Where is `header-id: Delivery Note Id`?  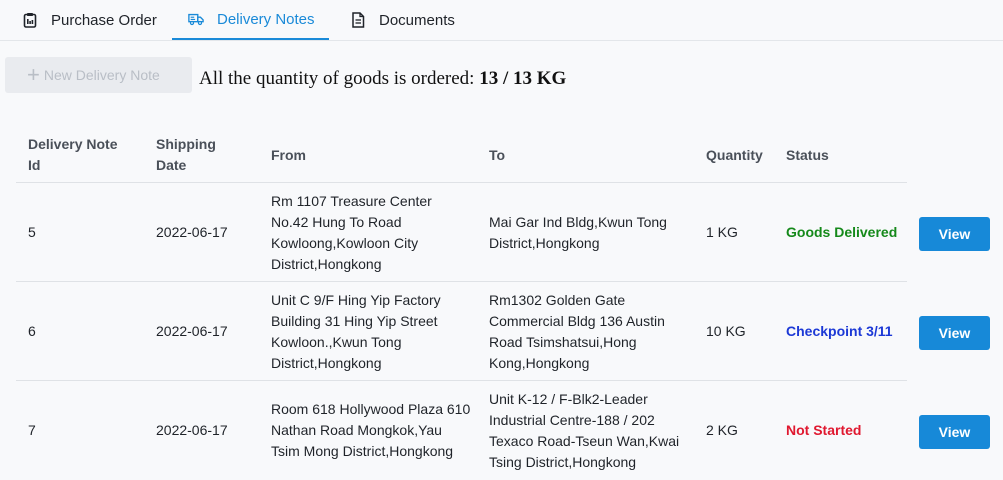 header-id: Delivery Note Id is located at coordinates (73, 154).